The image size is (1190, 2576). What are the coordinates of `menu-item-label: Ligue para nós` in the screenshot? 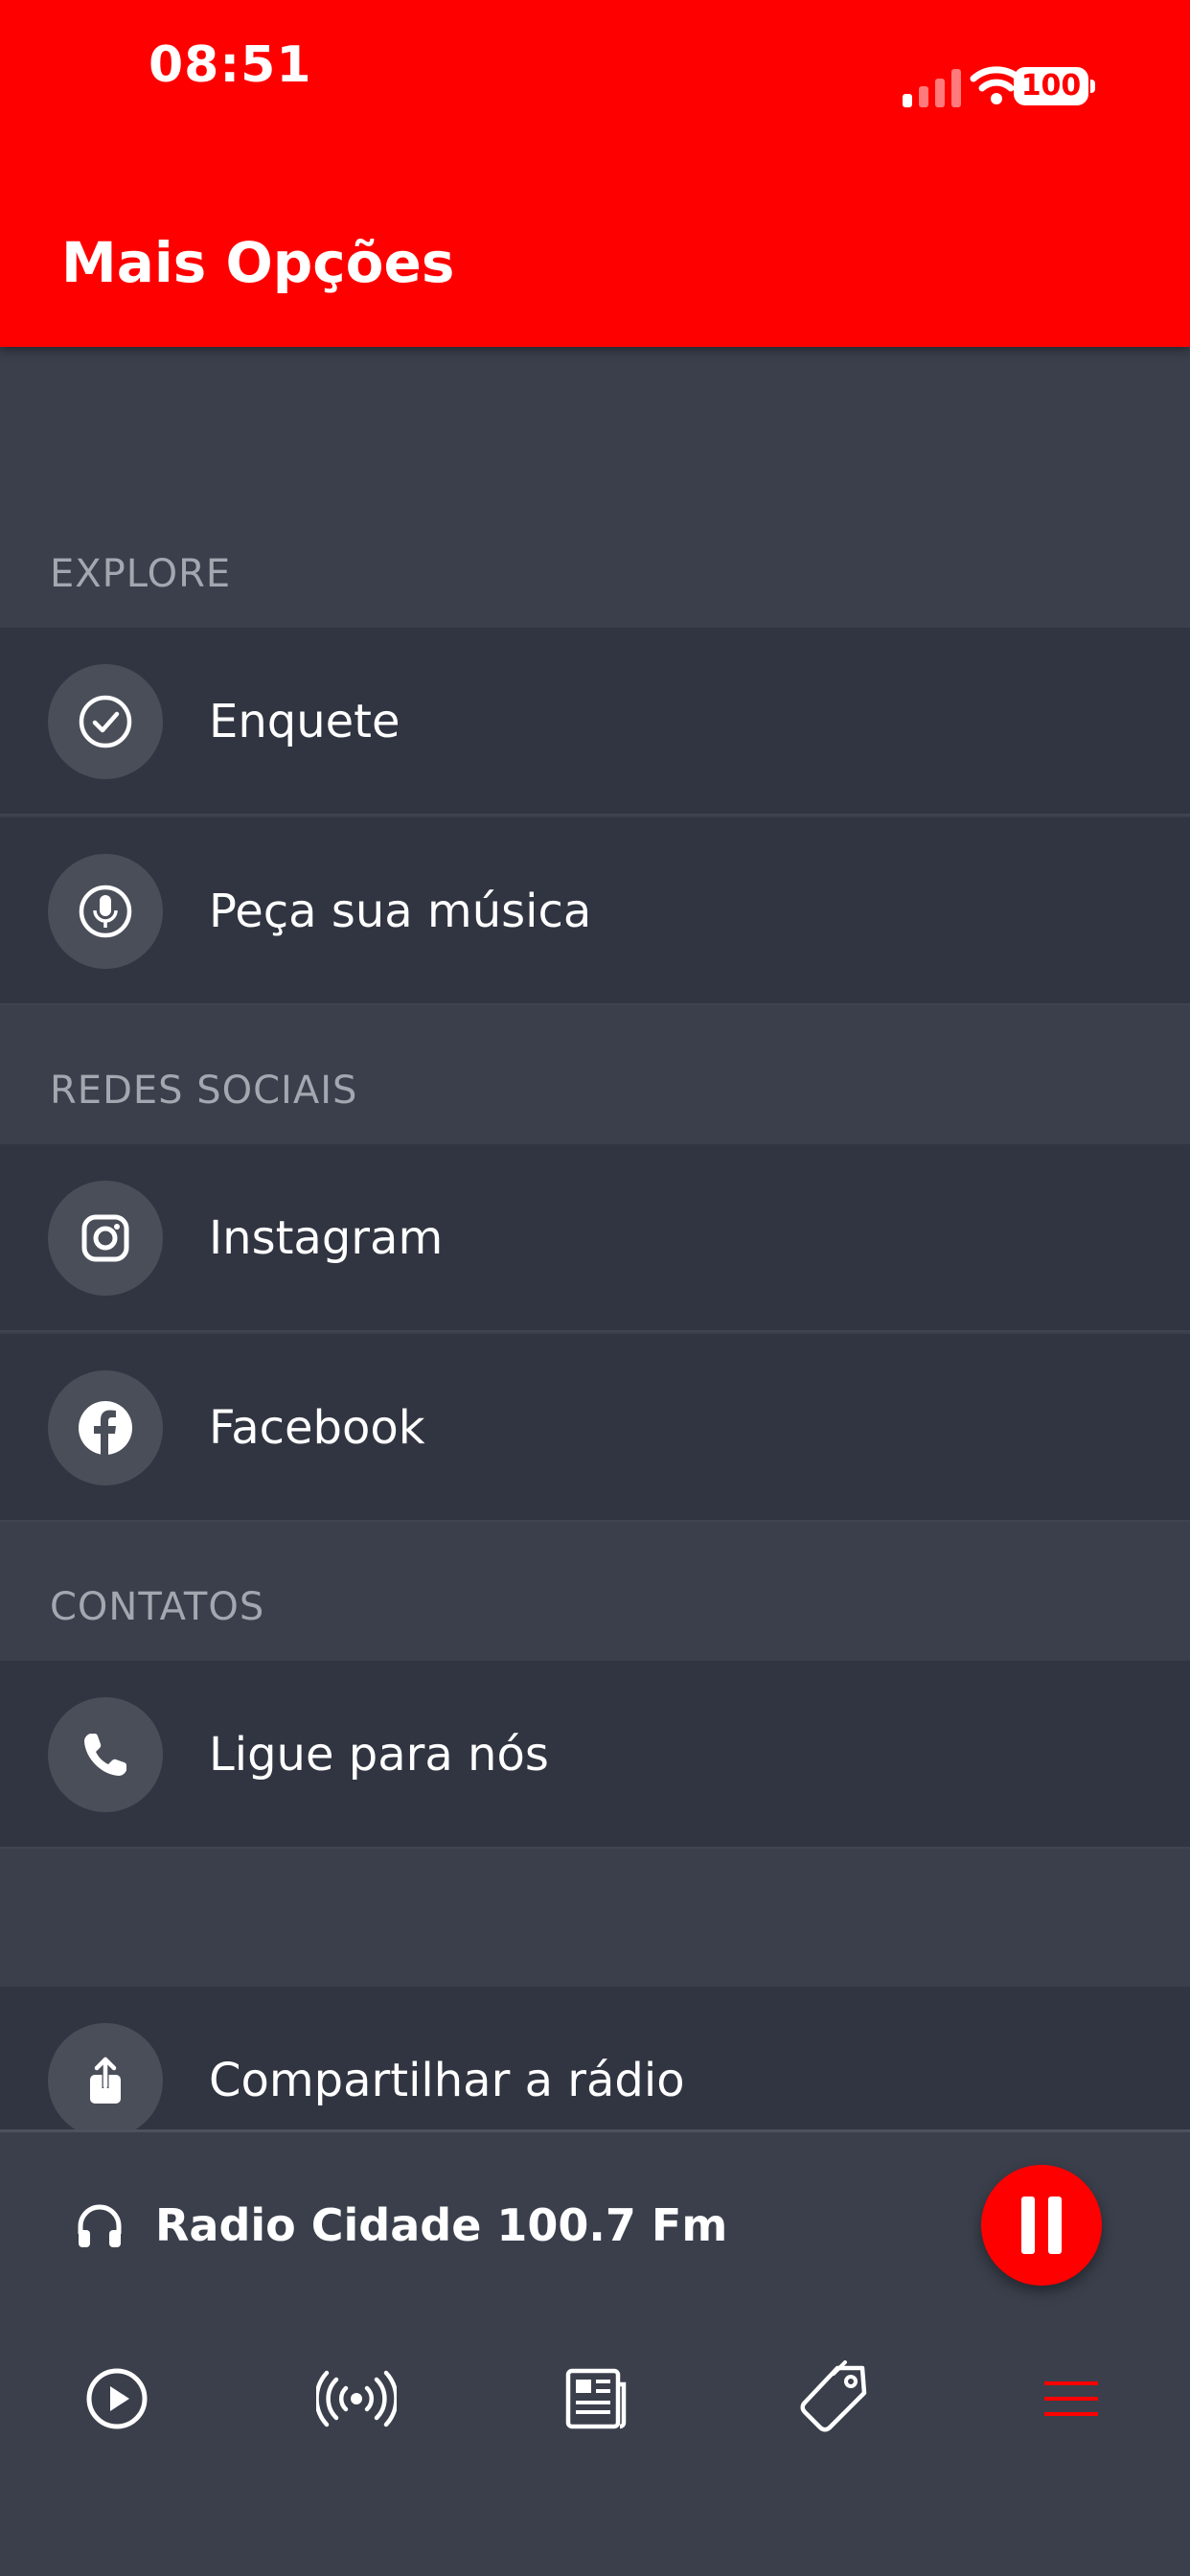 It's located at (379, 1755).